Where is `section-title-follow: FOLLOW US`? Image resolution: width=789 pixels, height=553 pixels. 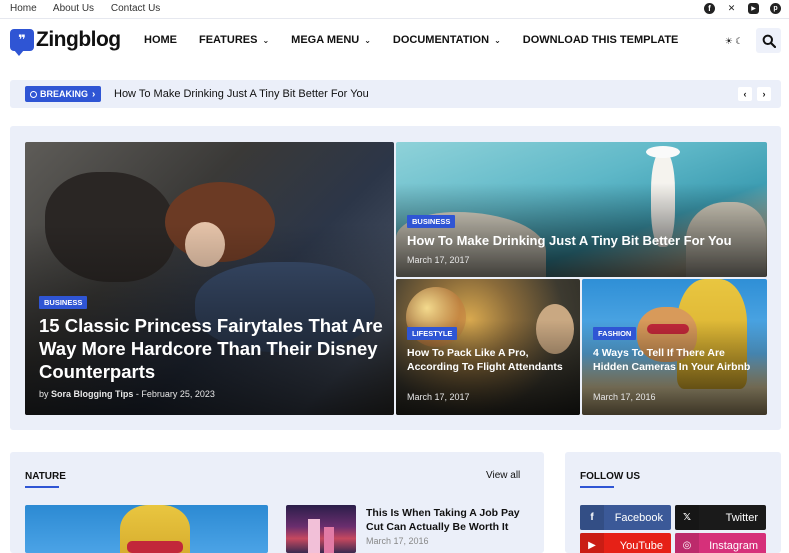
section-title-follow: FOLLOW US is located at coordinates (610, 476).